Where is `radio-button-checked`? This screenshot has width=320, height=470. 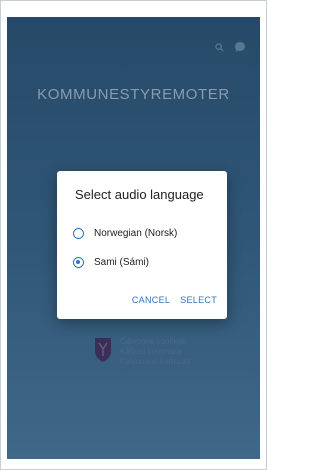
radio-button-checked is located at coordinates (78, 262).